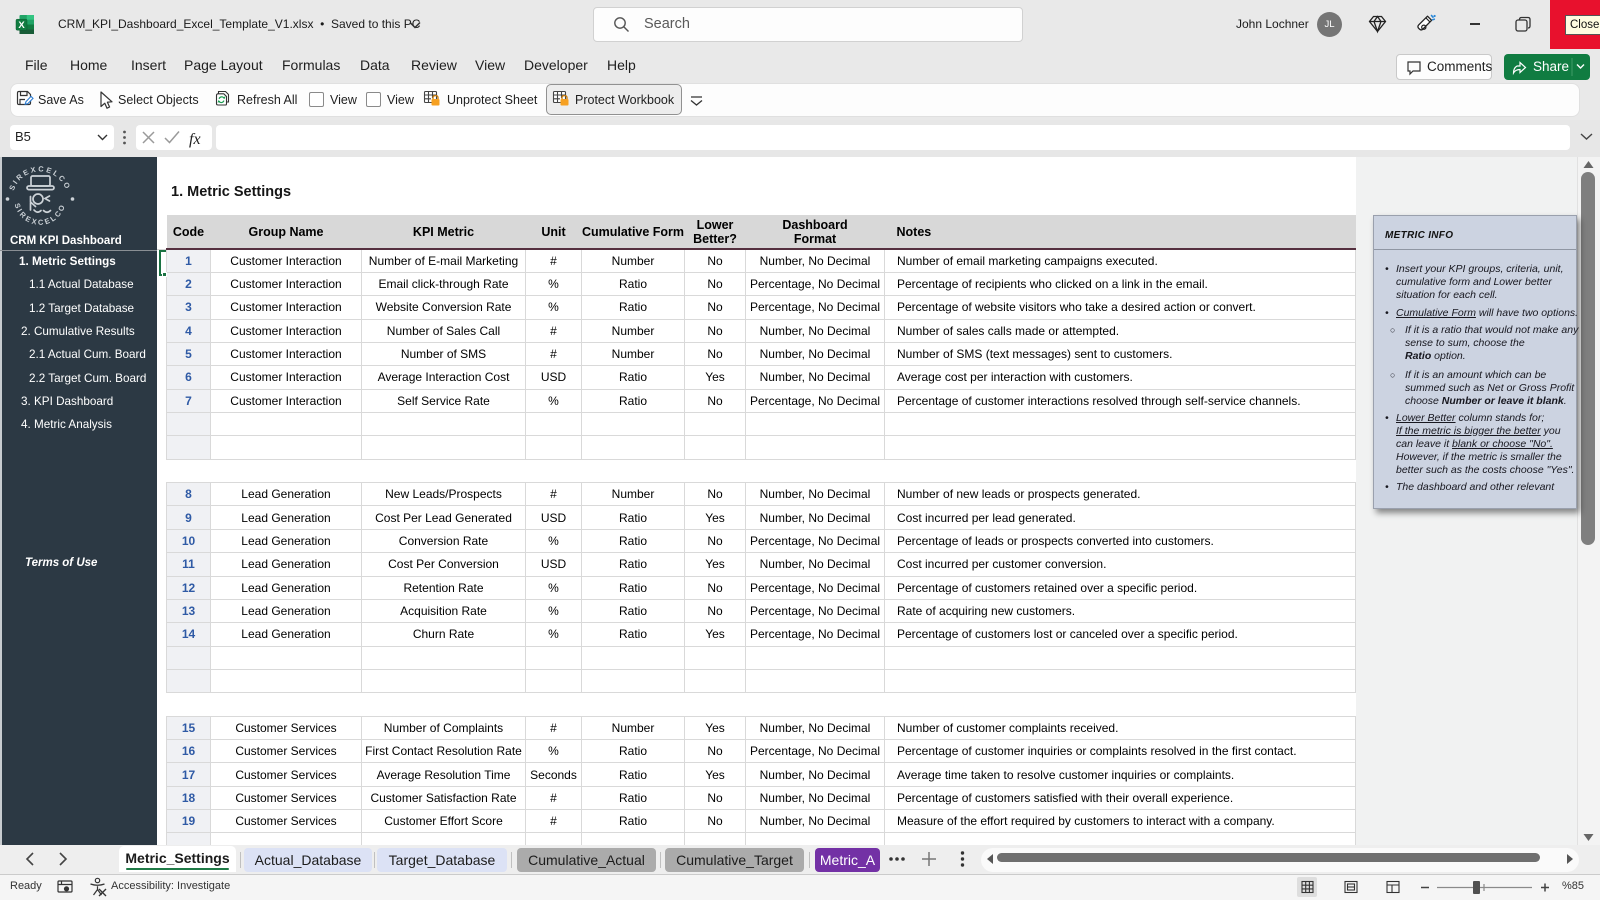 The width and height of the screenshot is (1600, 900). What do you see at coordinates (195, 139) in the screenshot?
I see `svg-text: fx` at bounding box center [195, 139].